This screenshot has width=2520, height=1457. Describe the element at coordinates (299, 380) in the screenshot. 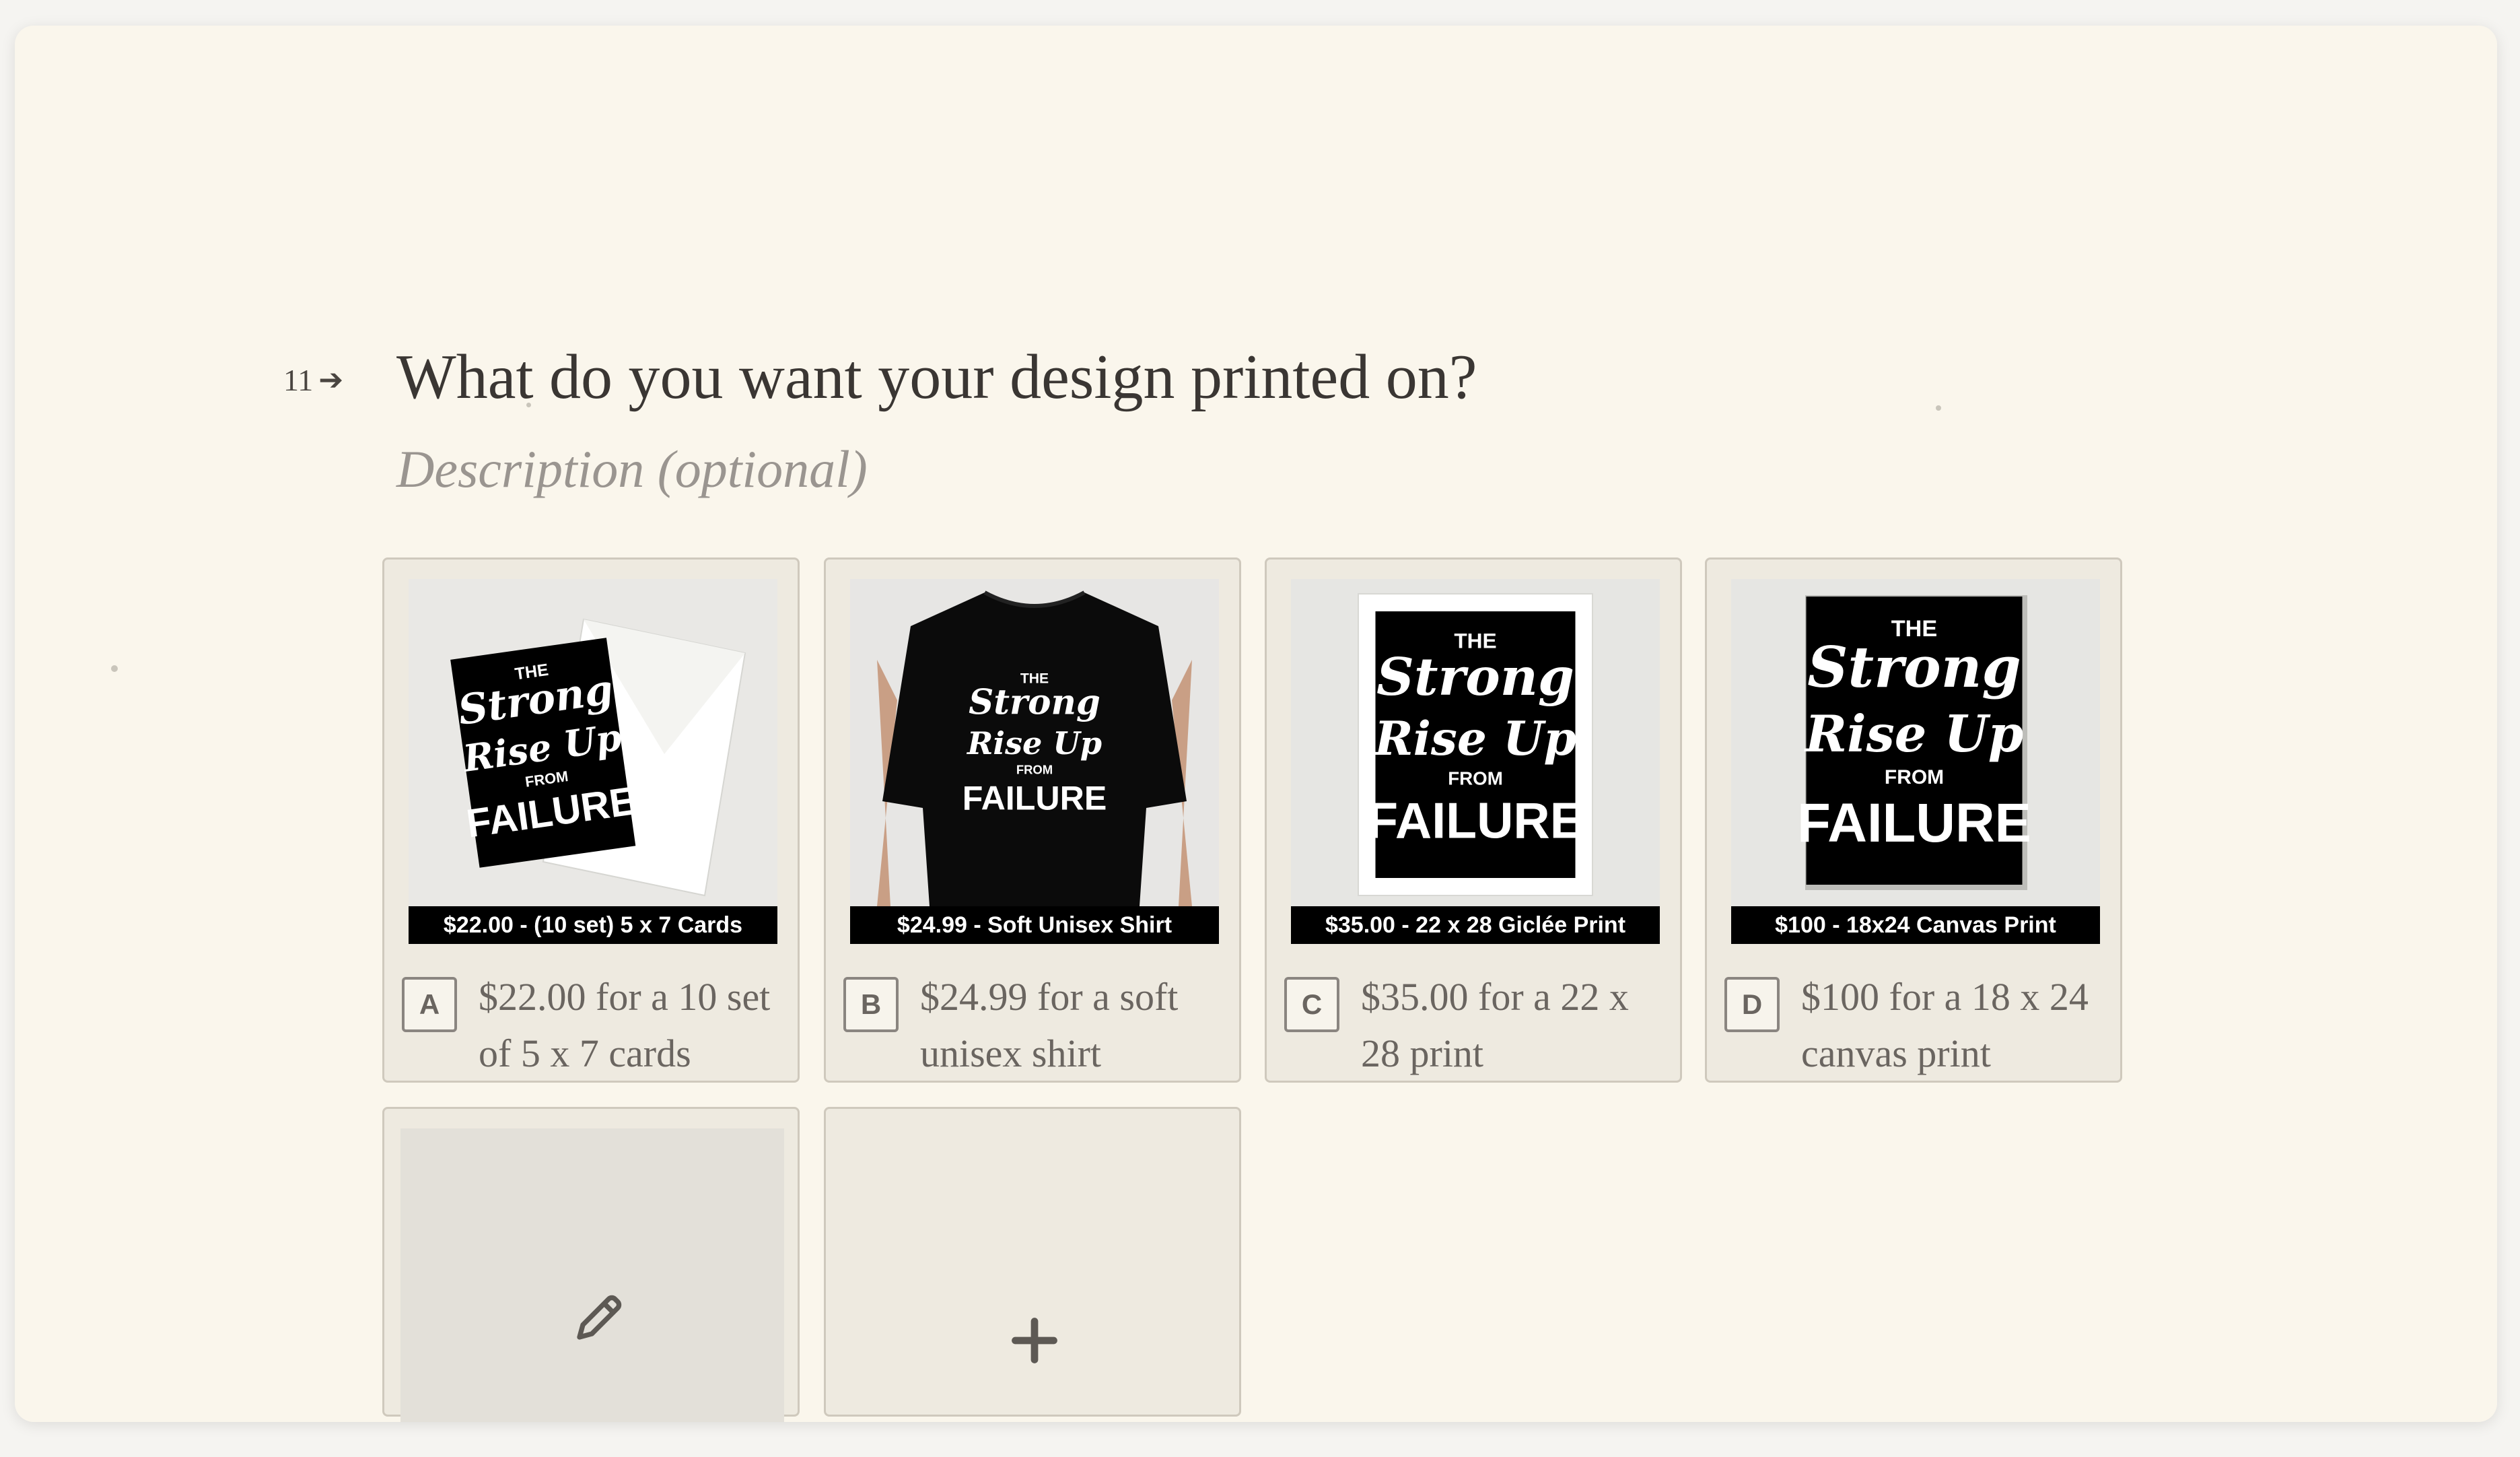

I see `question-number-label: 11` at that location.